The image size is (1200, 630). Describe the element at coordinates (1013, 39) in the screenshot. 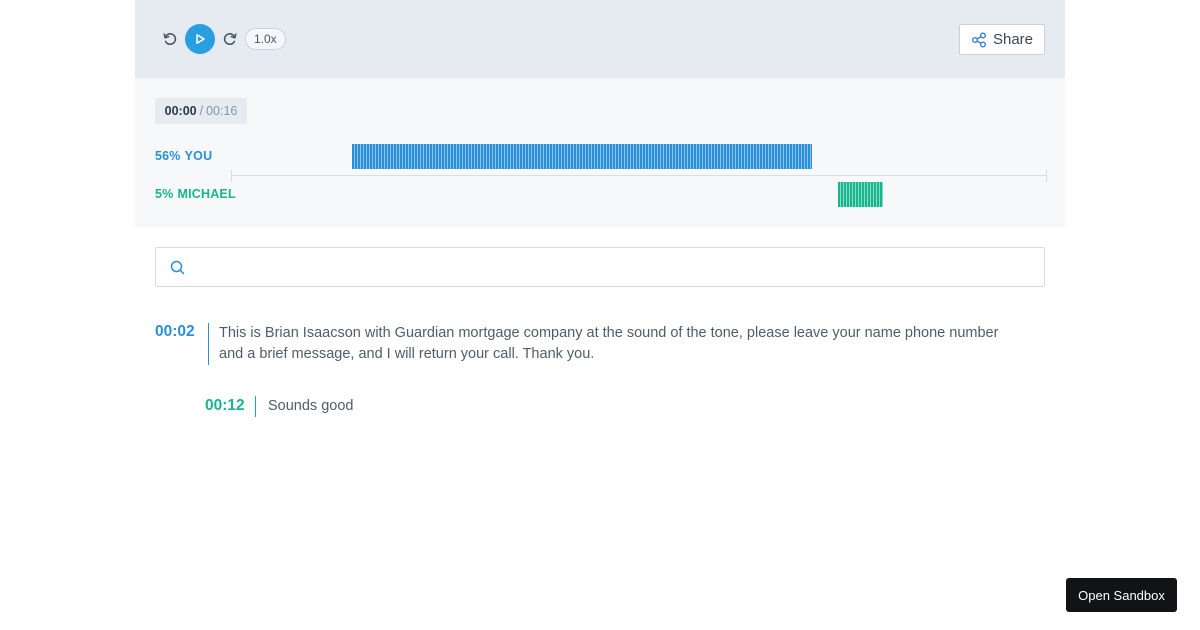

I see `share-label: Share` at that location.